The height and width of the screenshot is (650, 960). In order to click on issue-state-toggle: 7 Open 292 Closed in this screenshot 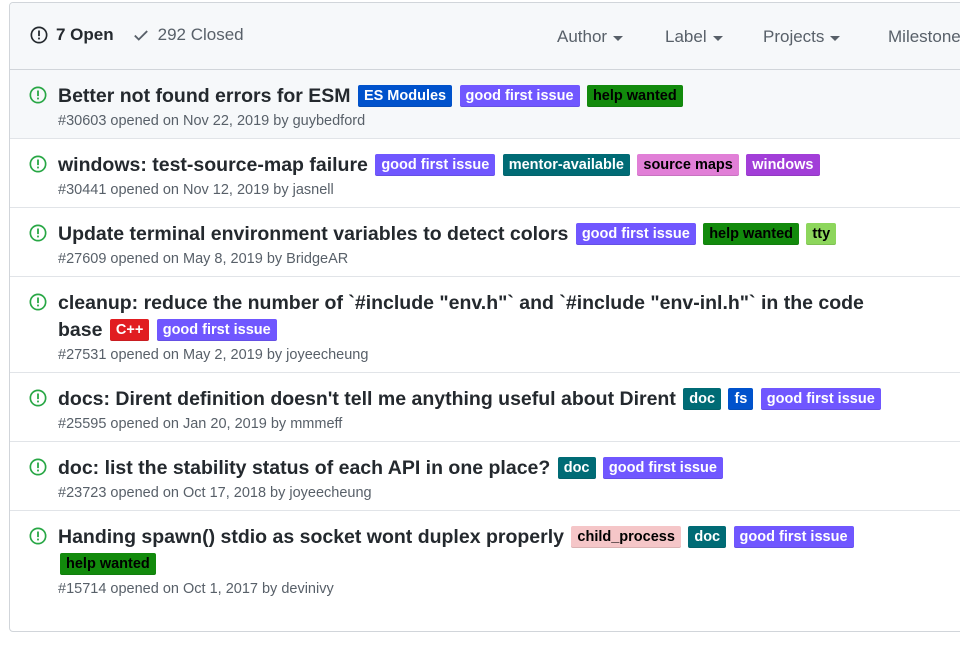, I will do `click(146, 35)`.